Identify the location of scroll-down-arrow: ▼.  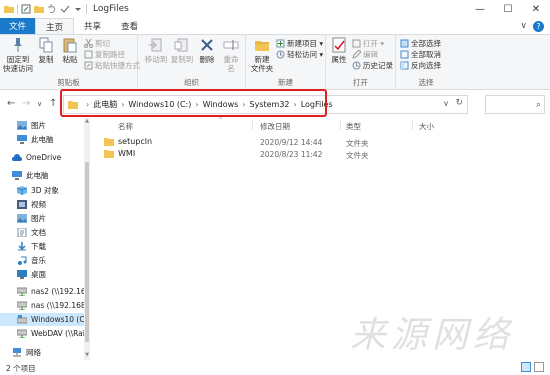
(87, 355).